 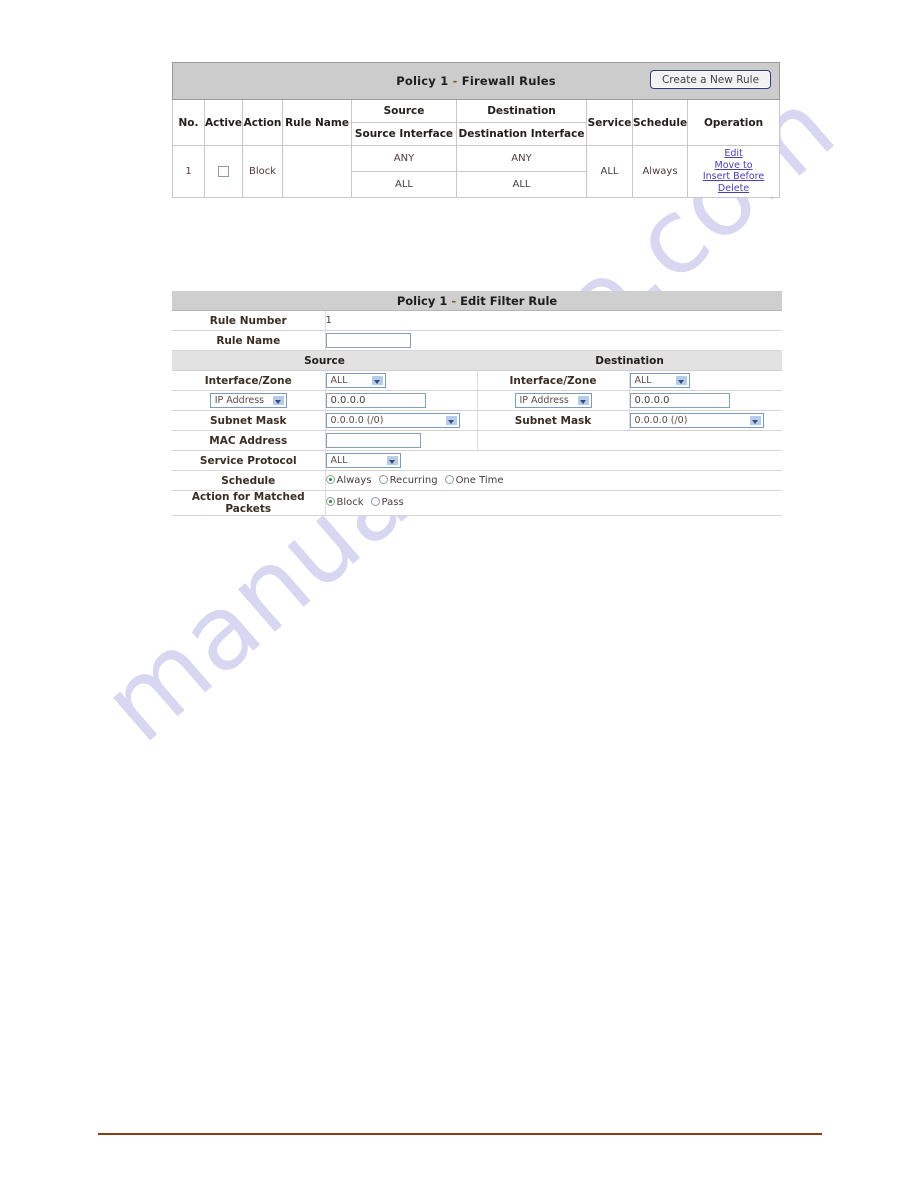 I want to click on schedule-option-one-time-label: One Time, so click(x=479, y=480).